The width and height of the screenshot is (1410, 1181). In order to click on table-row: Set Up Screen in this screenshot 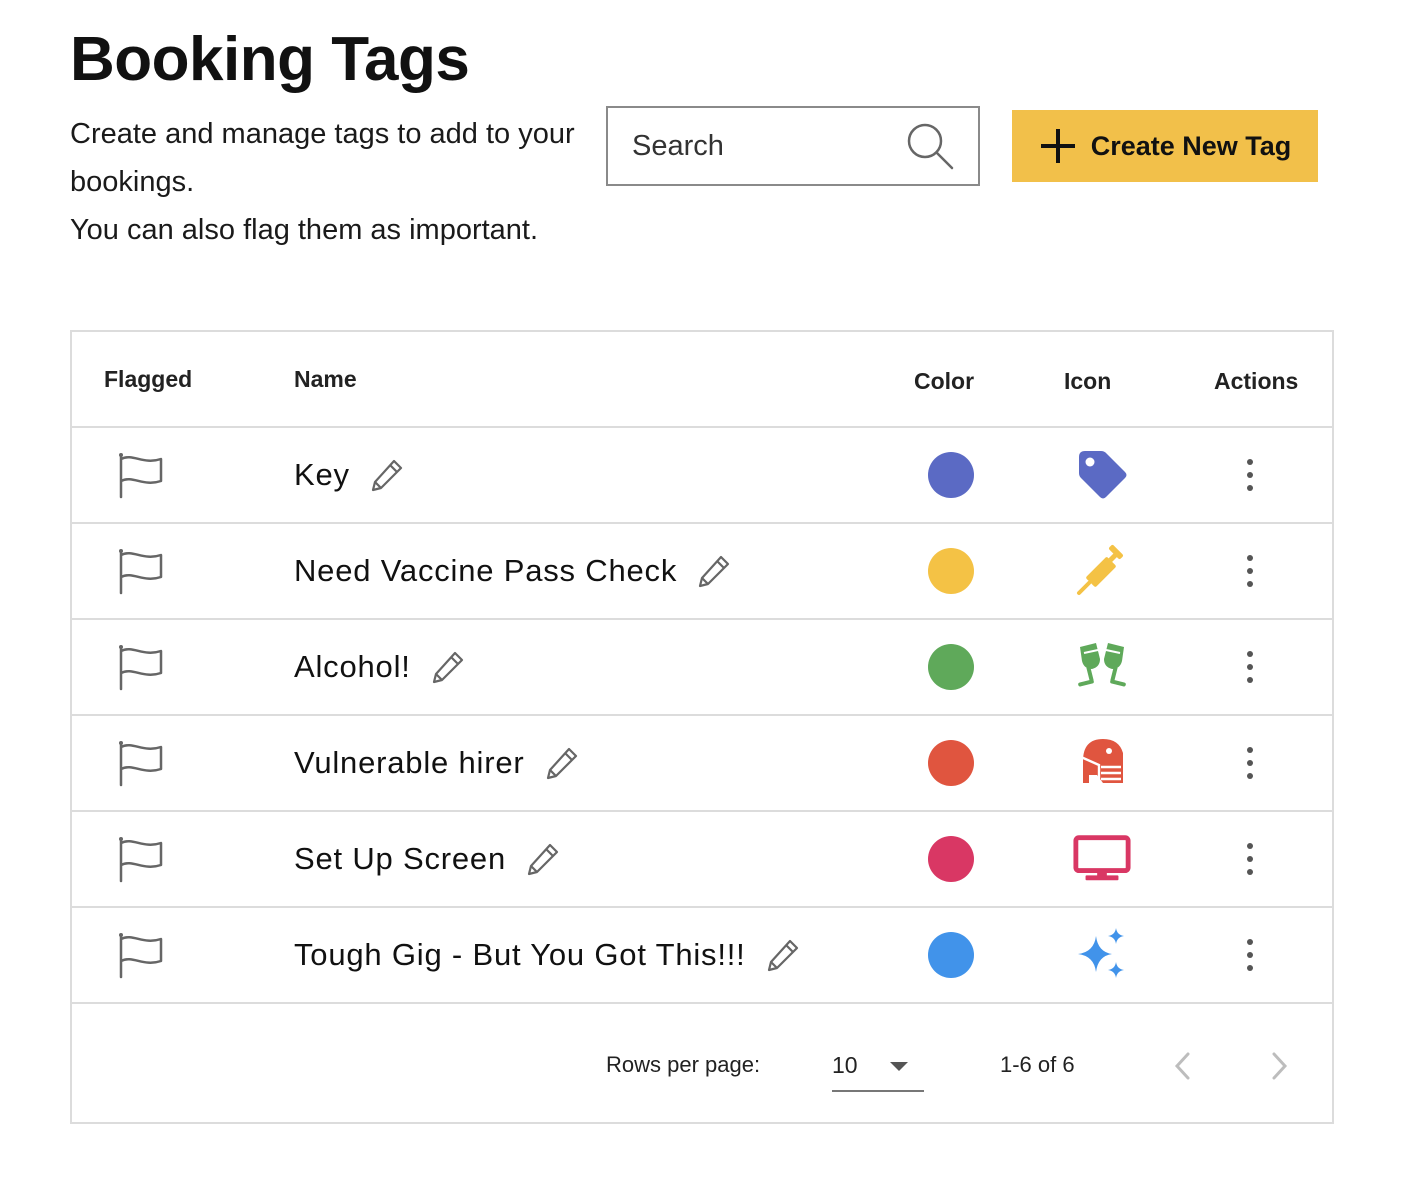, I will do `click(702, 860)`.